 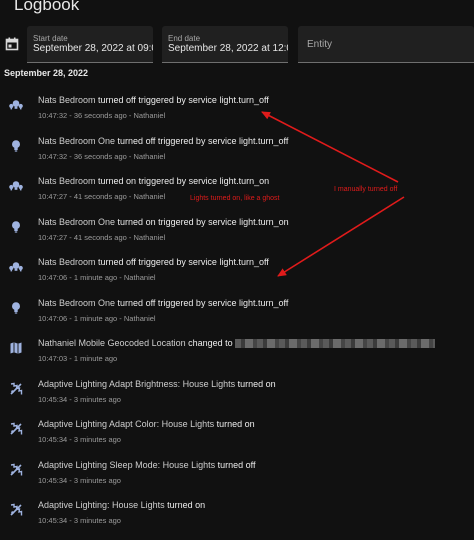 I want to click on end-date-label: End date, so click(x=184, y=38).